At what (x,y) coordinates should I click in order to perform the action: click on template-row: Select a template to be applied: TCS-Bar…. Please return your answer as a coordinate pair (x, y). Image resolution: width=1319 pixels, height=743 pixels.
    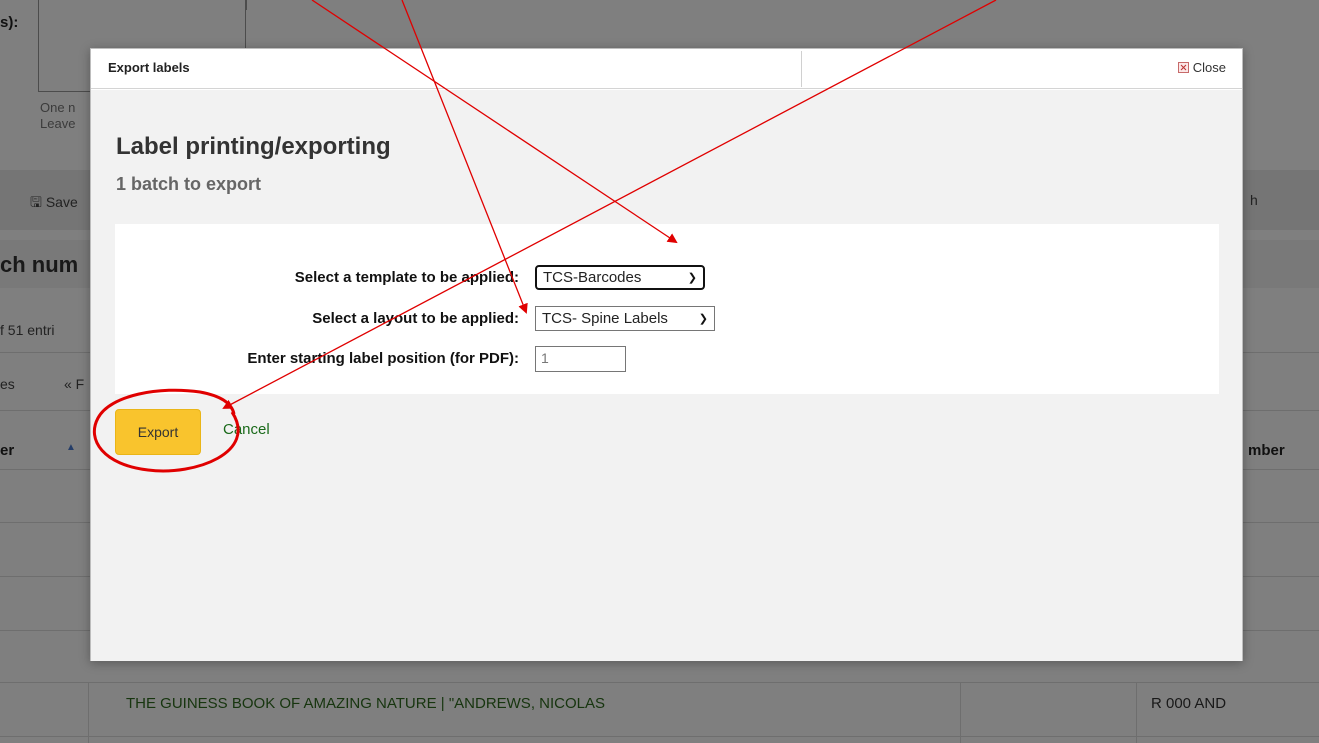
    Looking at the image, I should click on (667, 278).